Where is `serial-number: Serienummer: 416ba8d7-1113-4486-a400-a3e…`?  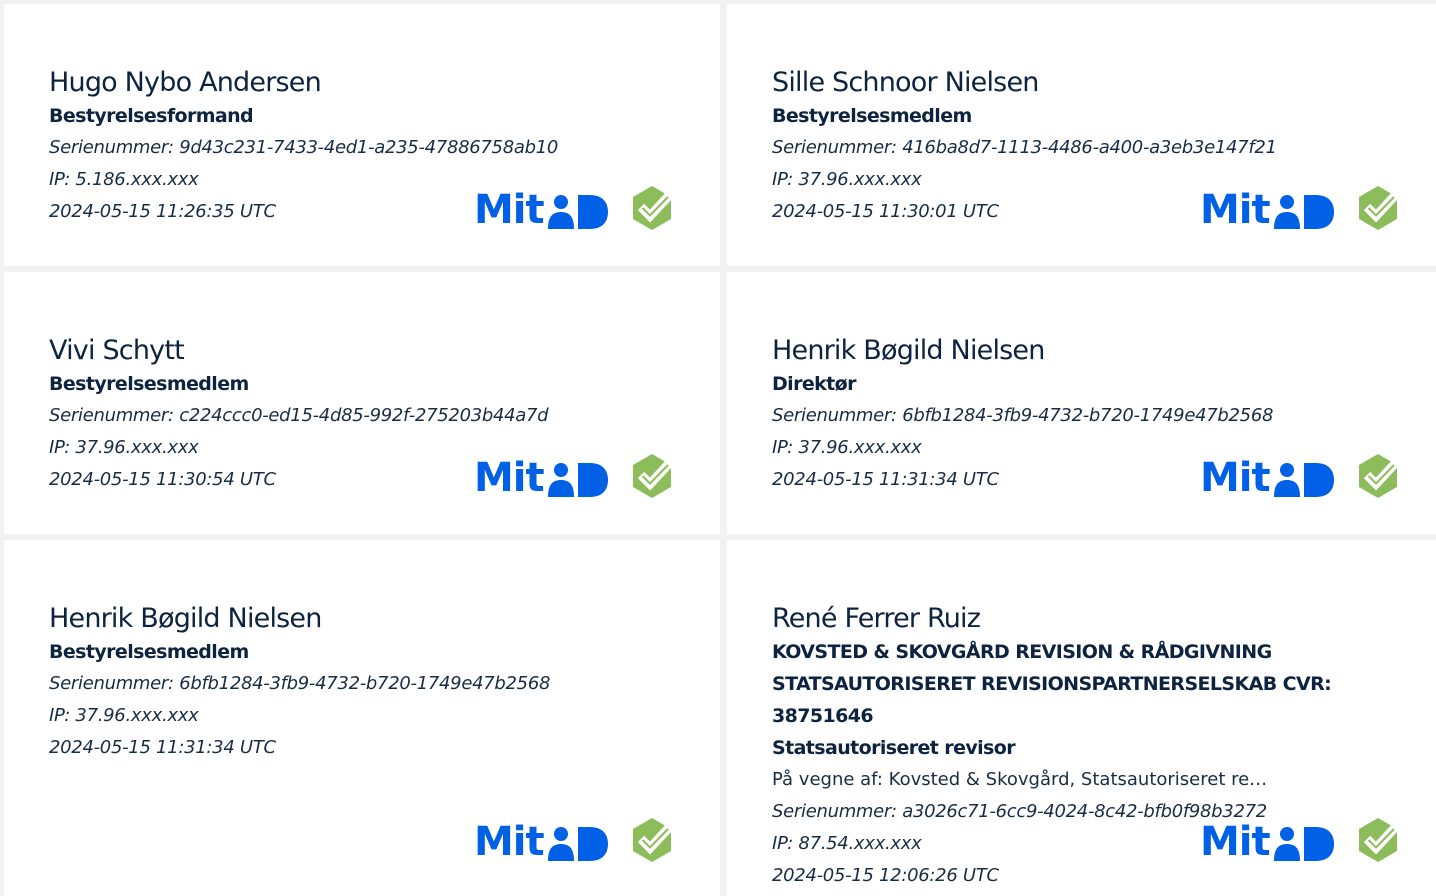
serial-number: Serienummer: 416ba8d7-1113-4486-a400-a3e… is located at coordinates (1024, 147).